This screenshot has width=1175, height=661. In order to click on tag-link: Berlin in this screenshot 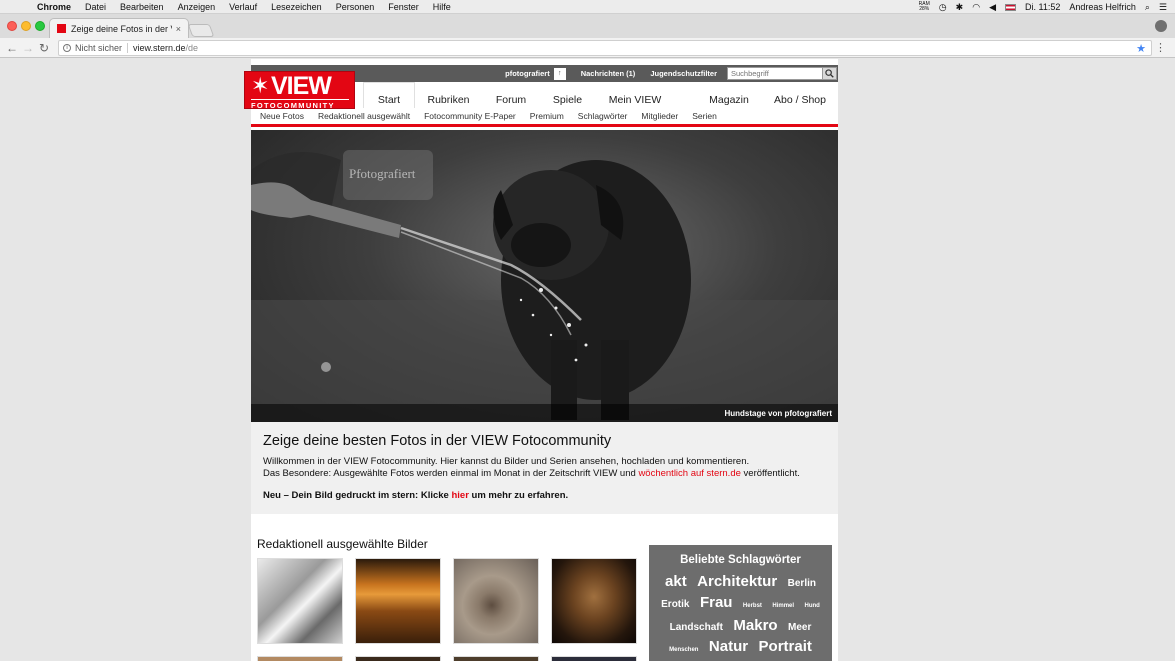, I will do `click(802, 583)`.